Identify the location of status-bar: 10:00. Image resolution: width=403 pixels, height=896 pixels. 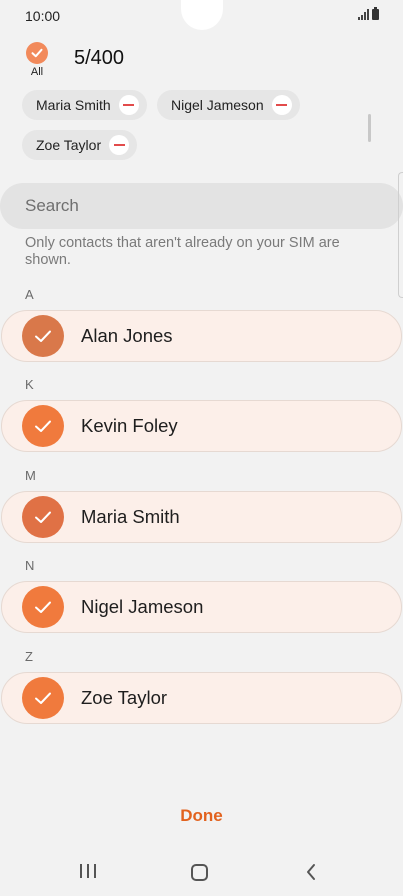
(201, 16).